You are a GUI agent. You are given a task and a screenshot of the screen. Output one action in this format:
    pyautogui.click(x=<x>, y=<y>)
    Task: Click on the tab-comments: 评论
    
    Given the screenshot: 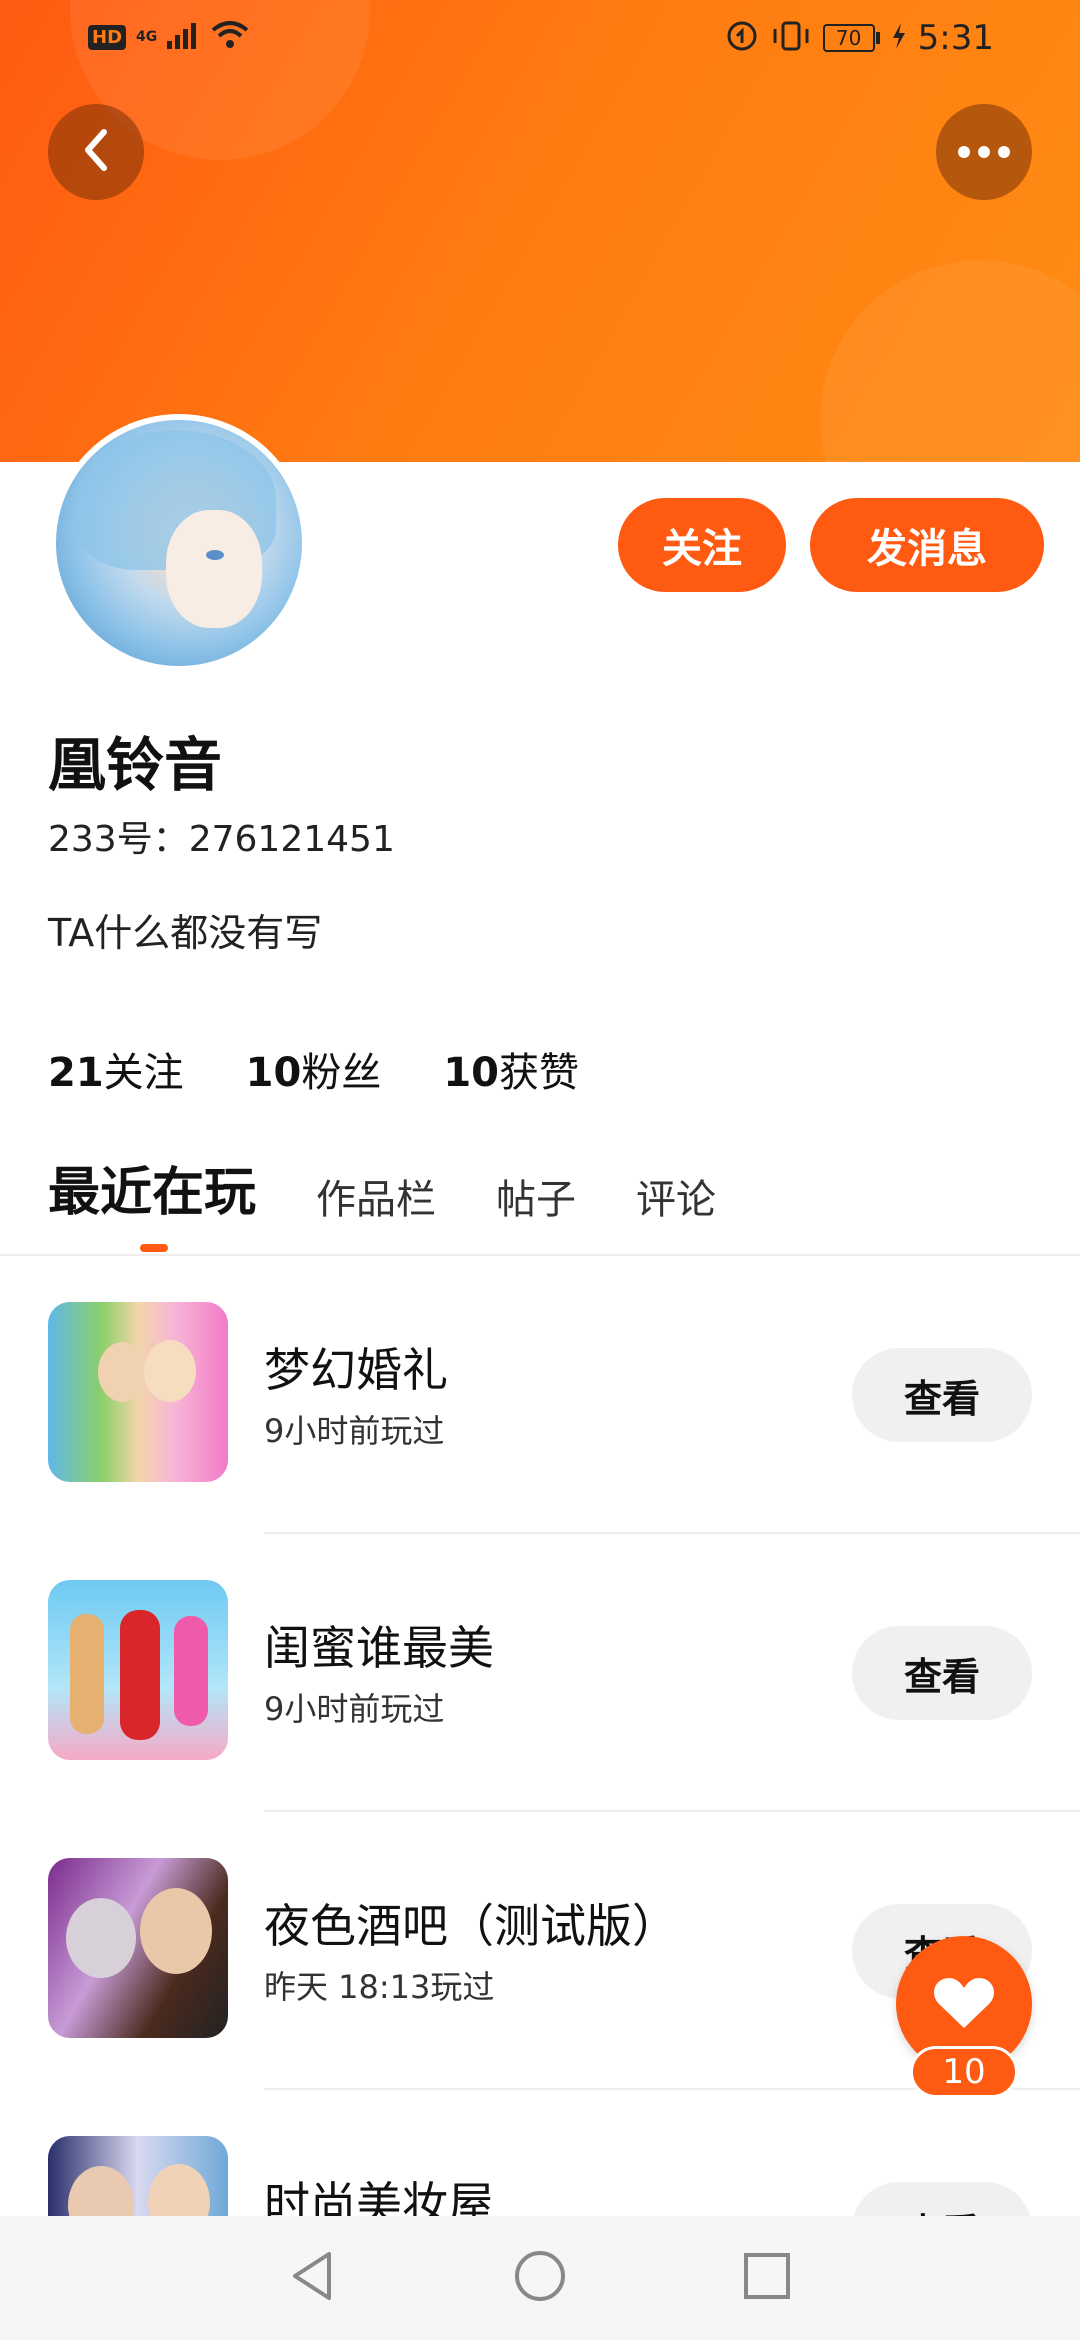 What is the action you would take?
    pyautogui.click(x=676, y=1196)
    